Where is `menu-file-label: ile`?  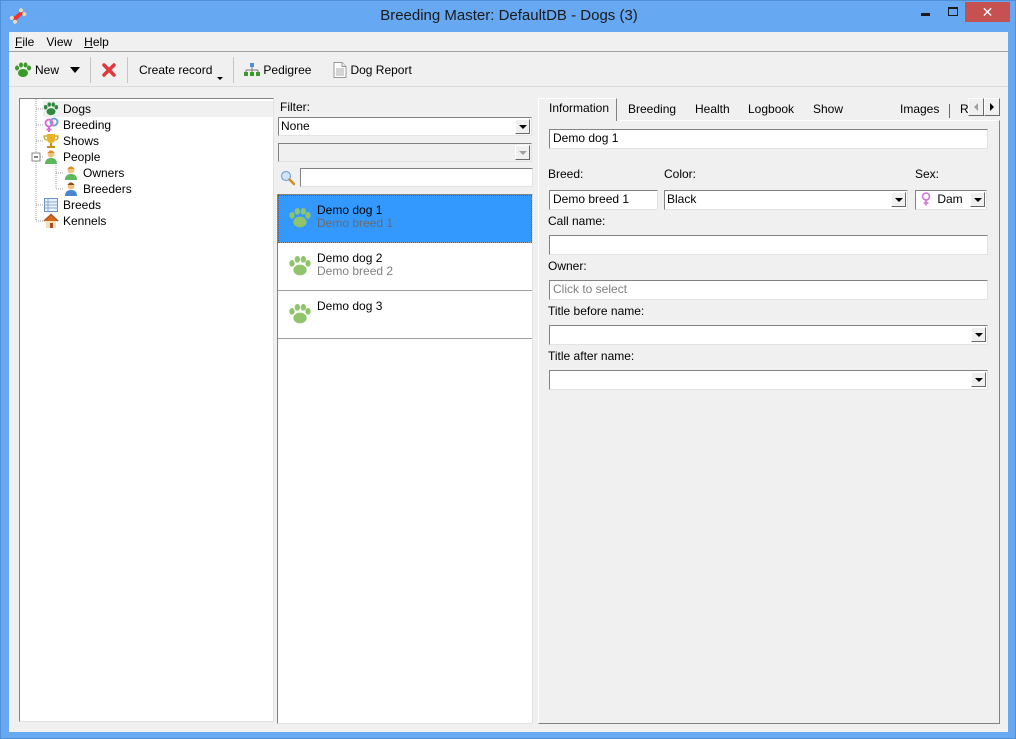 menu-file-label: ile is located at coordinates (28, 41).